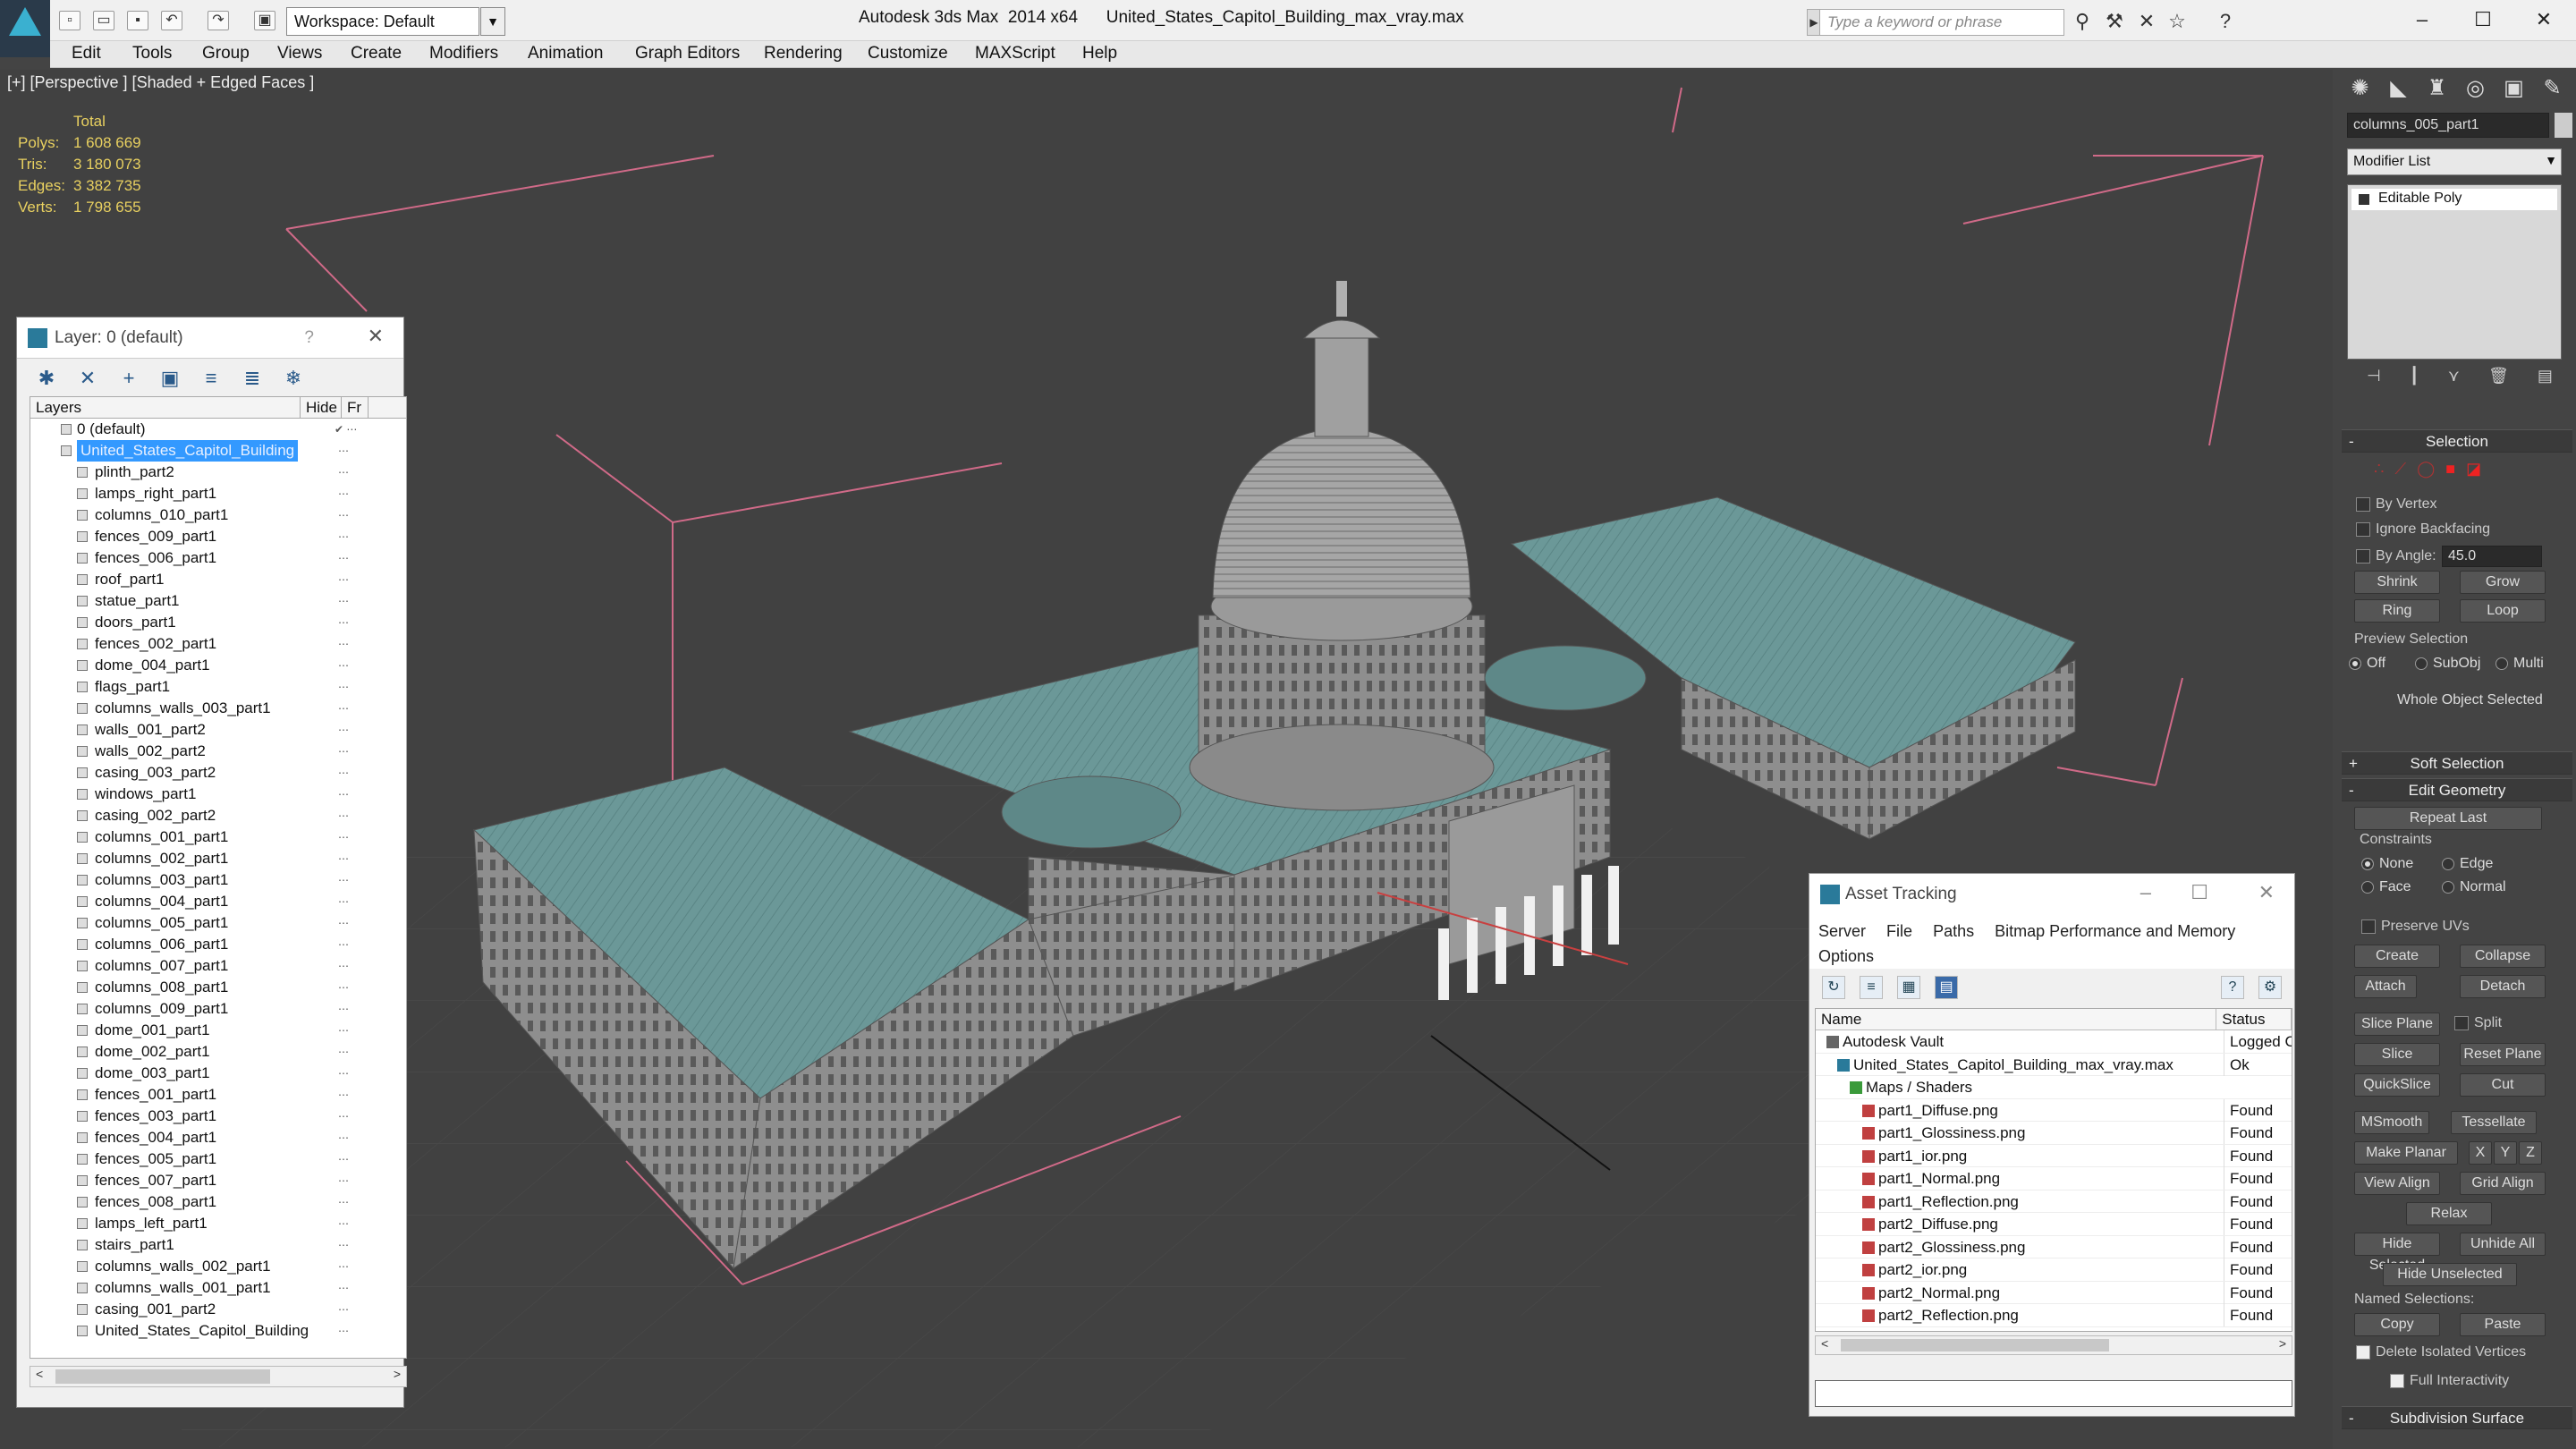  I want to click on communication-icon: ✕, so click(2146, 21).